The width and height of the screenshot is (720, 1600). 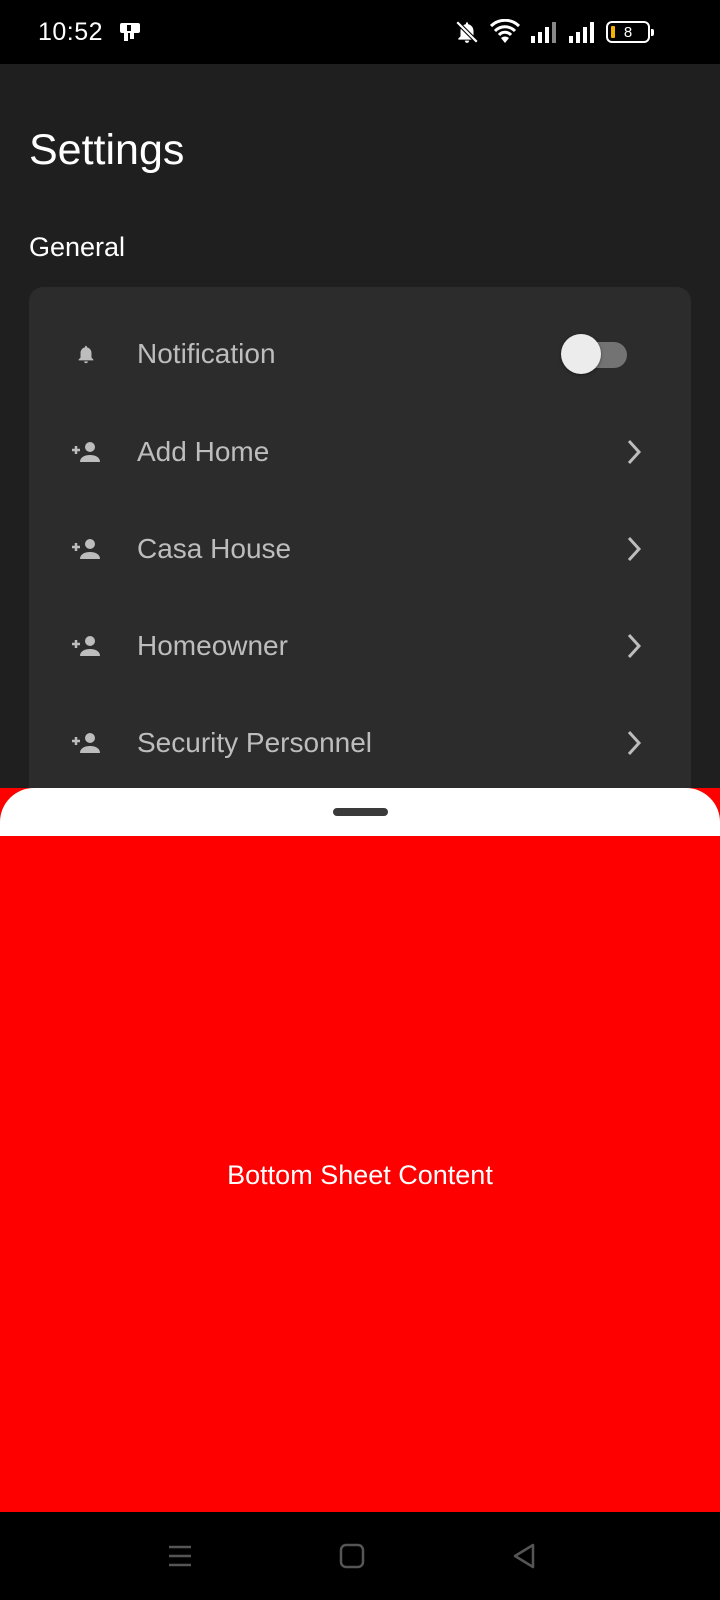 What do you see at coordinates (360, 1175) in the screenshot?
I see `bottom-sheet-content: Bottom Sheet Content` at bounding box center [360, 1175].